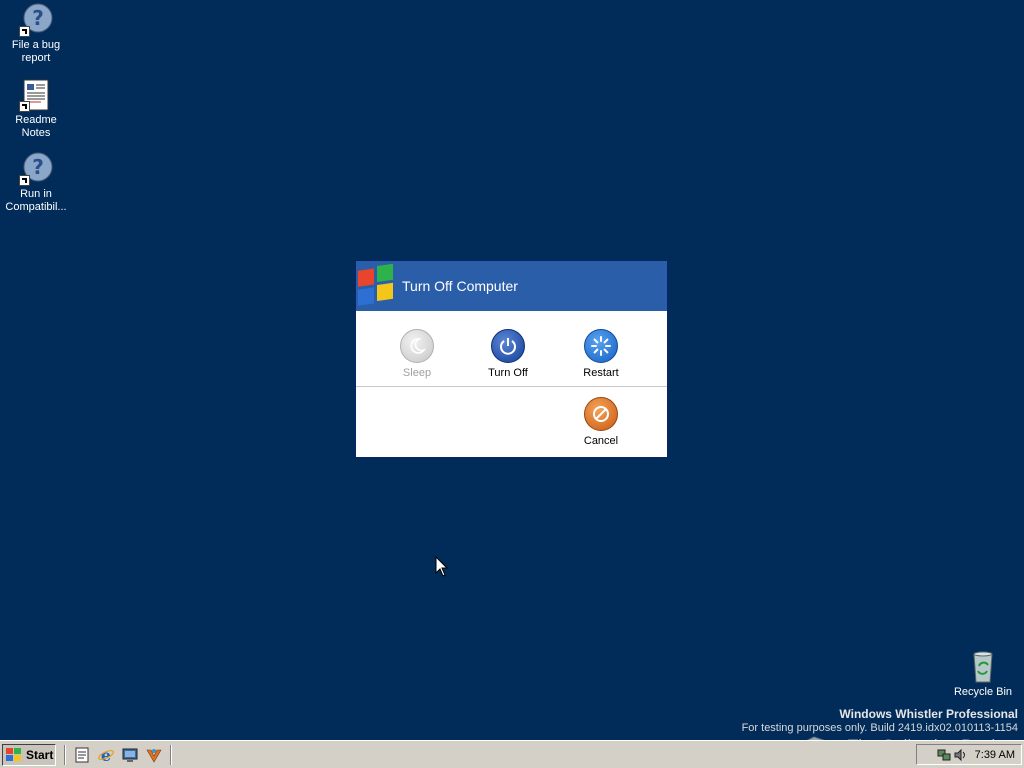 This screenshot has width=1024, height=768. Describe the element at coordinates (601, 441) in the screenshot. I see `cancel-label: Cancel` at that location.